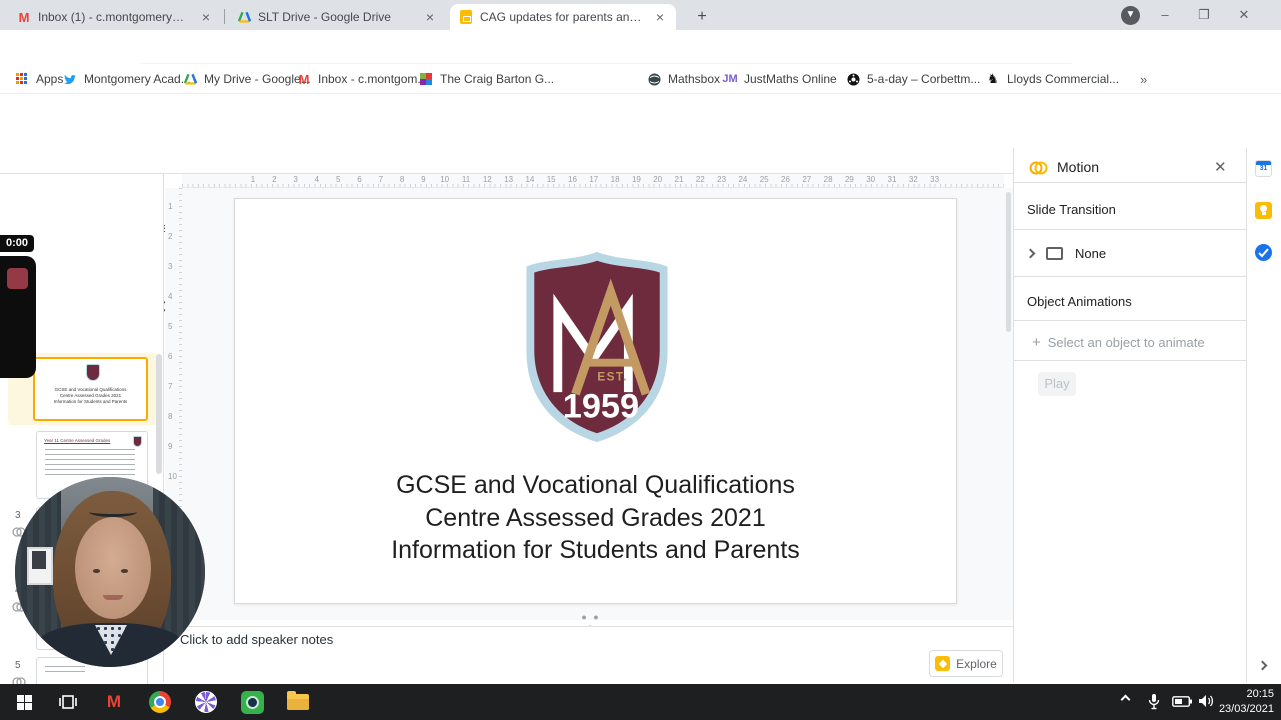 The image size is (1281, 720). What do you see at coordinates (190, 79) in the screenshot?
I see `drive-icon` at bounding box center [190, 79].